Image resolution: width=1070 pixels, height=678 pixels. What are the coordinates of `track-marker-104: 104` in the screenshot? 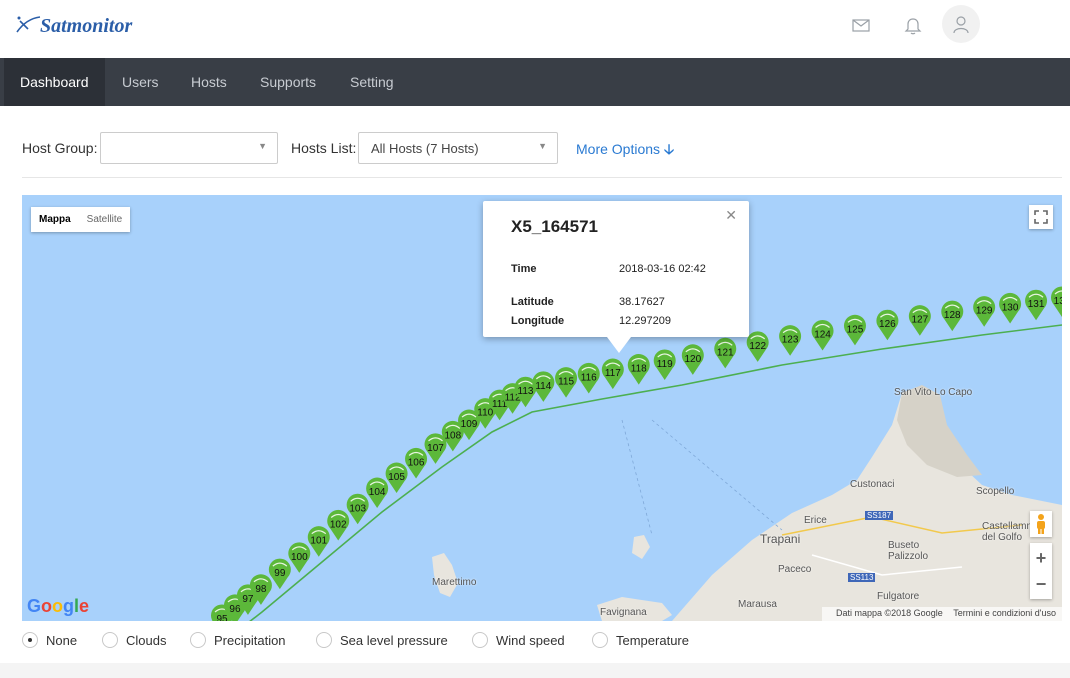 It's located at (377, 493).